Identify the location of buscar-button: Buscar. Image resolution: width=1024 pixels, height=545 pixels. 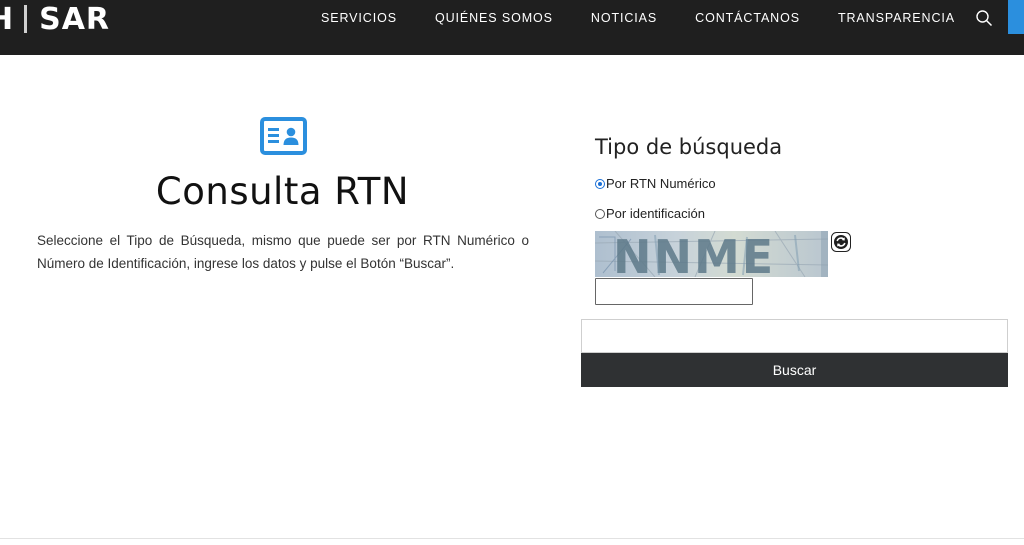
(794, 370).